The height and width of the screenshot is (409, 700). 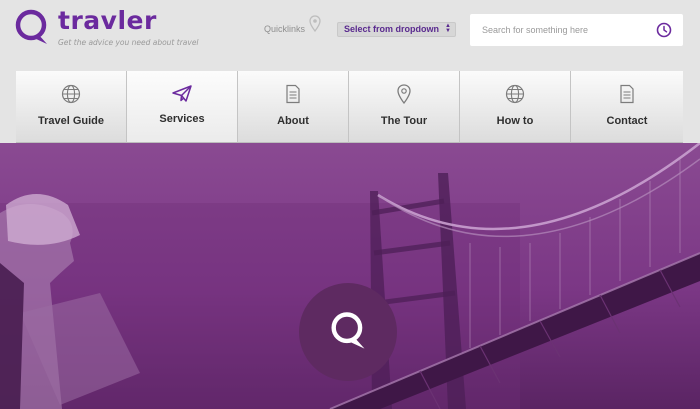 What do you see at coordinates (627, 121) in the screenshot?
I see `nav-label-contact: Contact` at bounding box center [627, 121].